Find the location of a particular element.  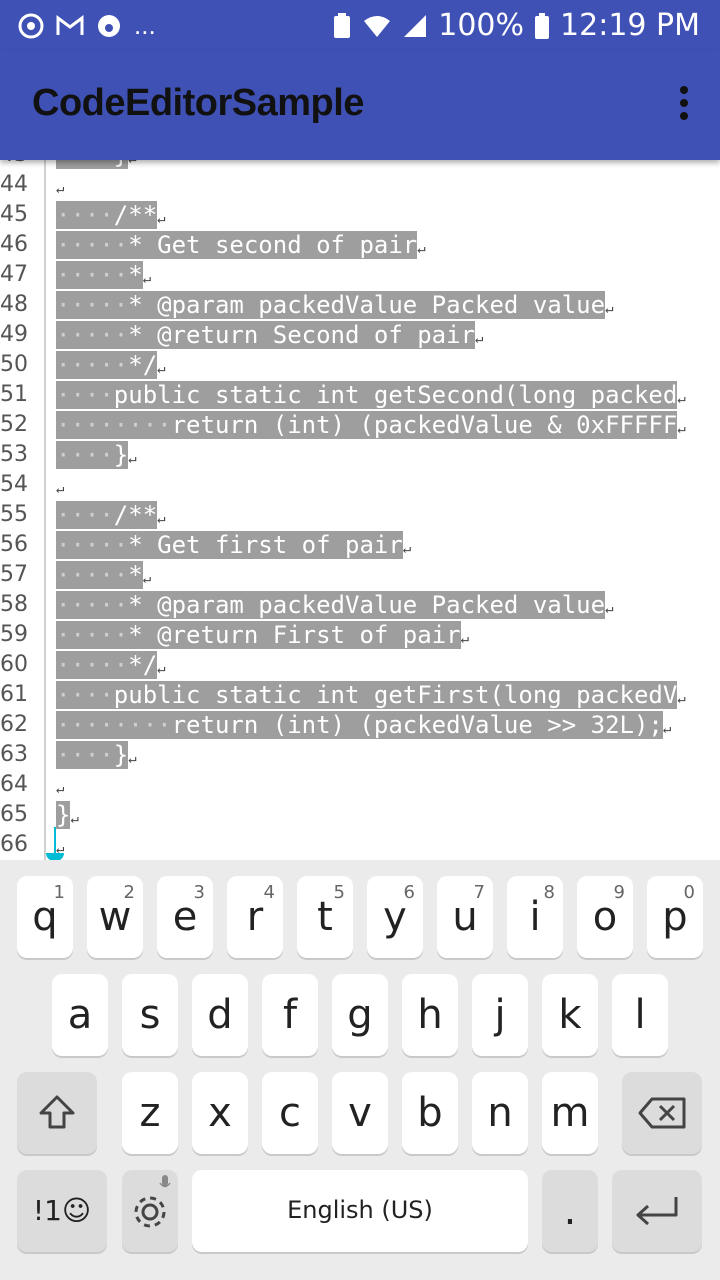

key-n-label: n is located at coordinates (500, 1113).